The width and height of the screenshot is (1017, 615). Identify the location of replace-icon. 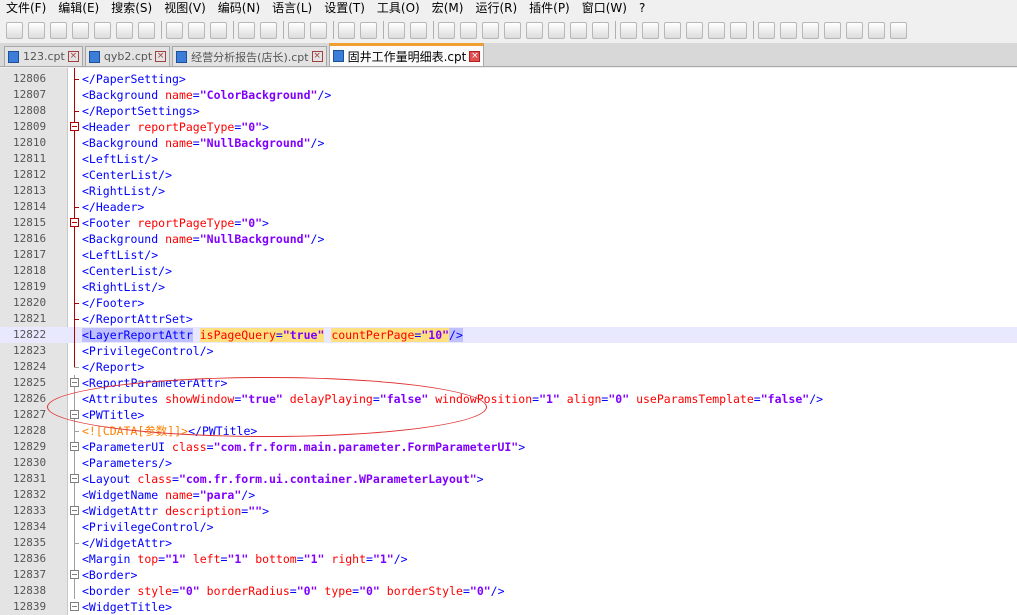
(318, 30).